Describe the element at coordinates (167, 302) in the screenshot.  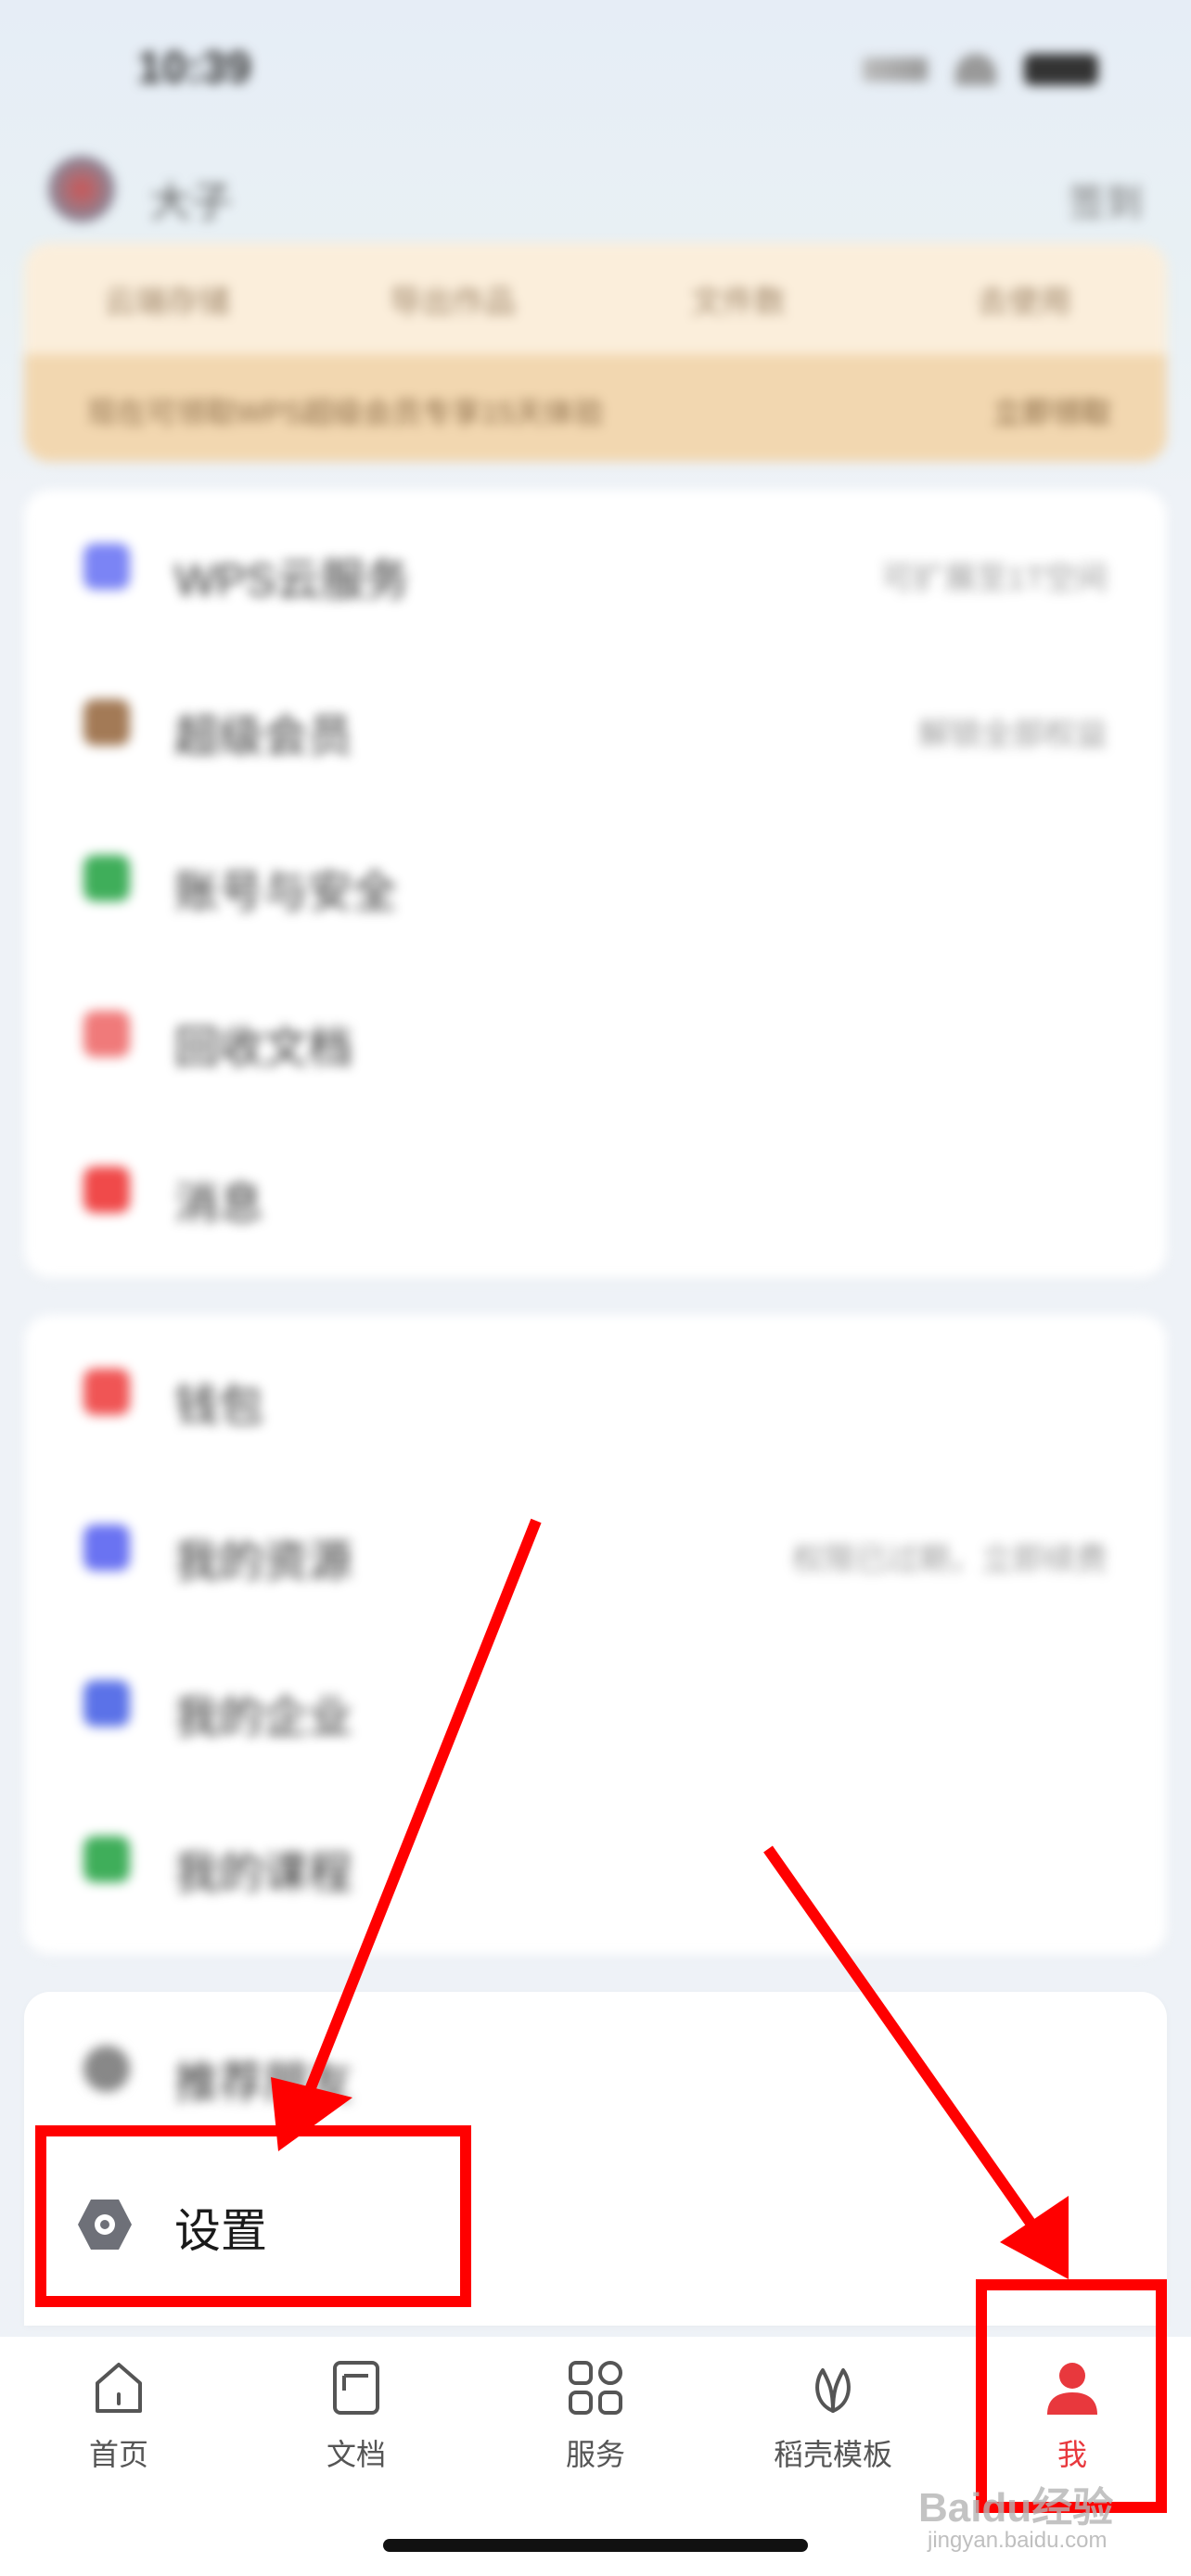
I see `vip-stat-label: 云端存储` at that location.